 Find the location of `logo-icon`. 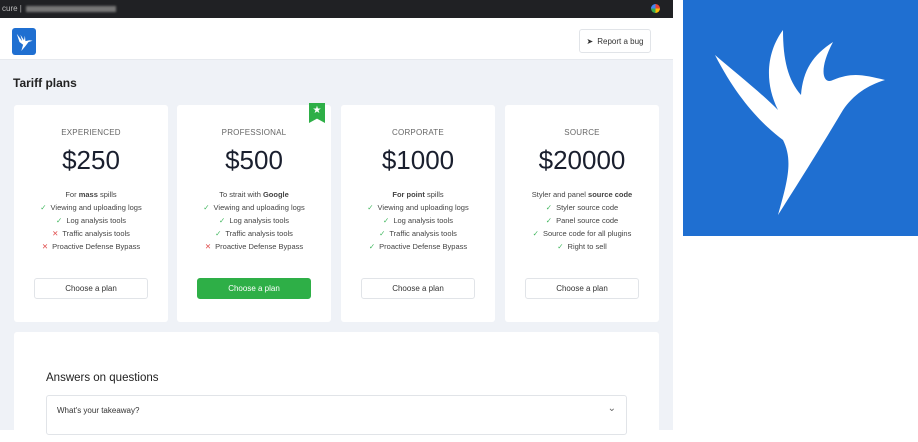

logo-icon is located at coordinates (24, 41).